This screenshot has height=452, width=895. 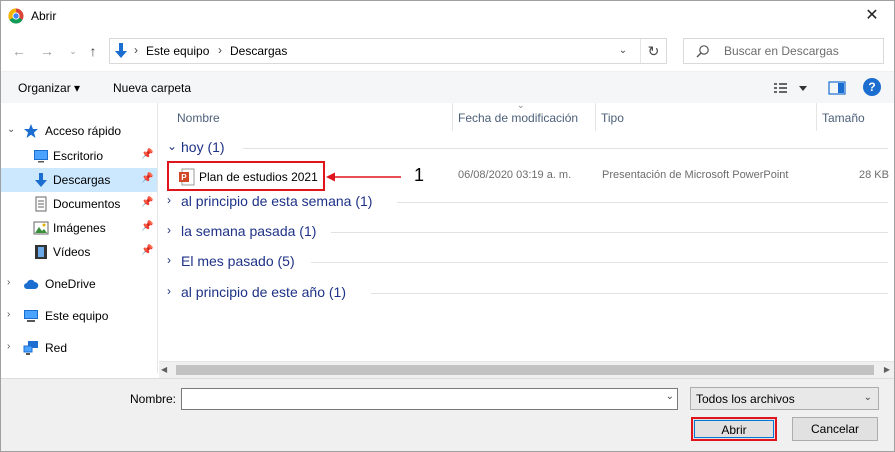 I want to click on file-name-input: ⌄, so click(x=429, y=399).